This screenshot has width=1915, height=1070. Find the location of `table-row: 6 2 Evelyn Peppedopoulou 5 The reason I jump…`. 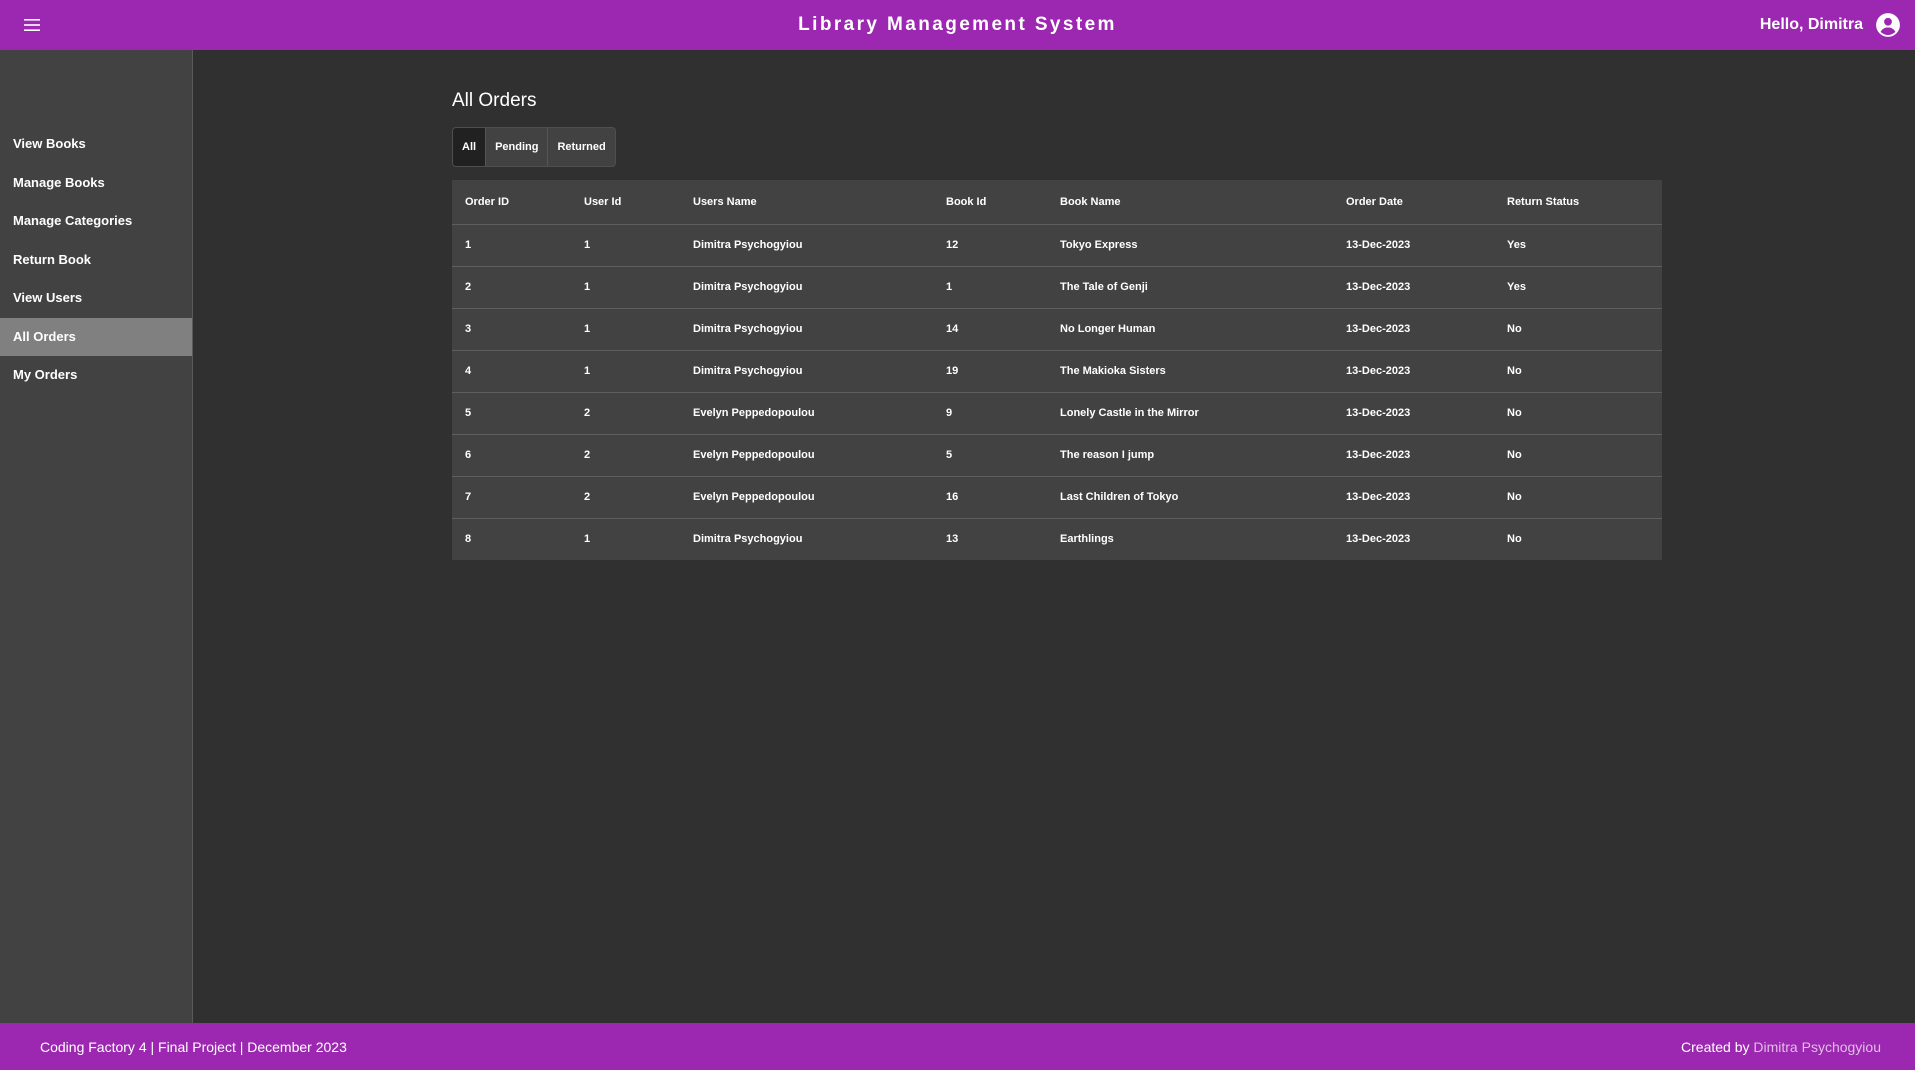

table-row: 6 2 Evelyn Peppedopoulou 5 The reason I jump… is located at coordinates (1057, 455).